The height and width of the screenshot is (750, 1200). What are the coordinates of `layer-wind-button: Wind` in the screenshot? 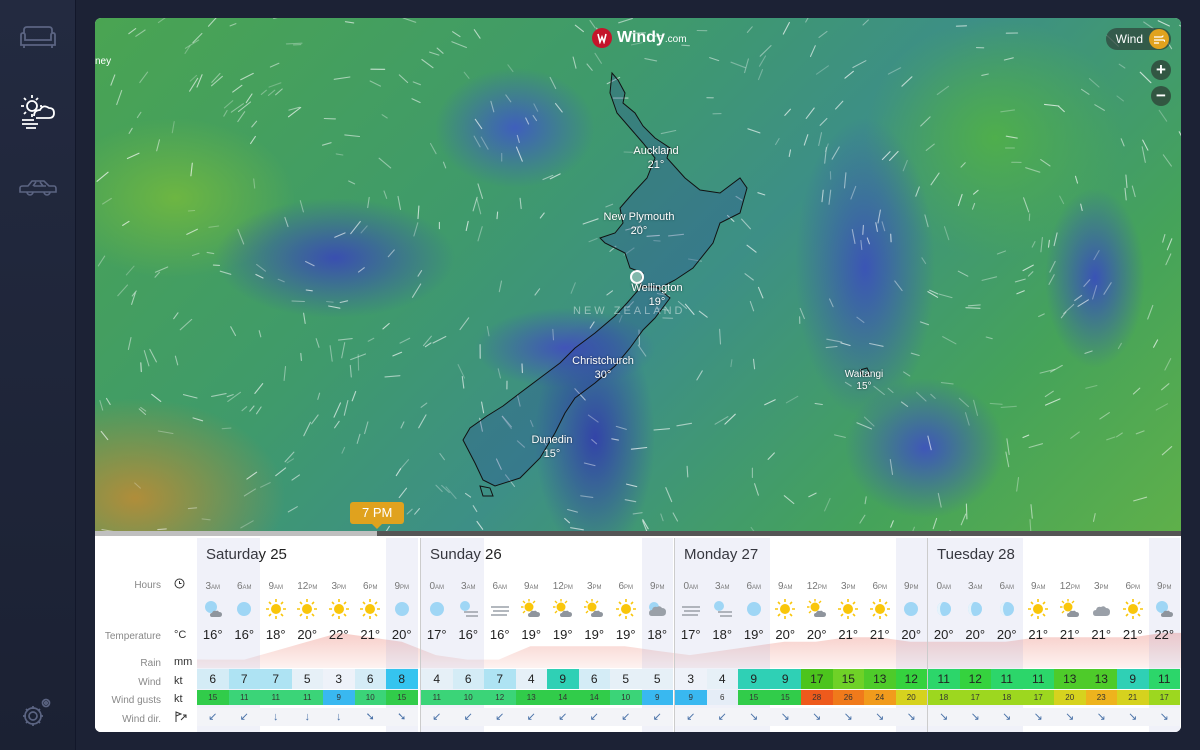 It's located at (1138, 39).